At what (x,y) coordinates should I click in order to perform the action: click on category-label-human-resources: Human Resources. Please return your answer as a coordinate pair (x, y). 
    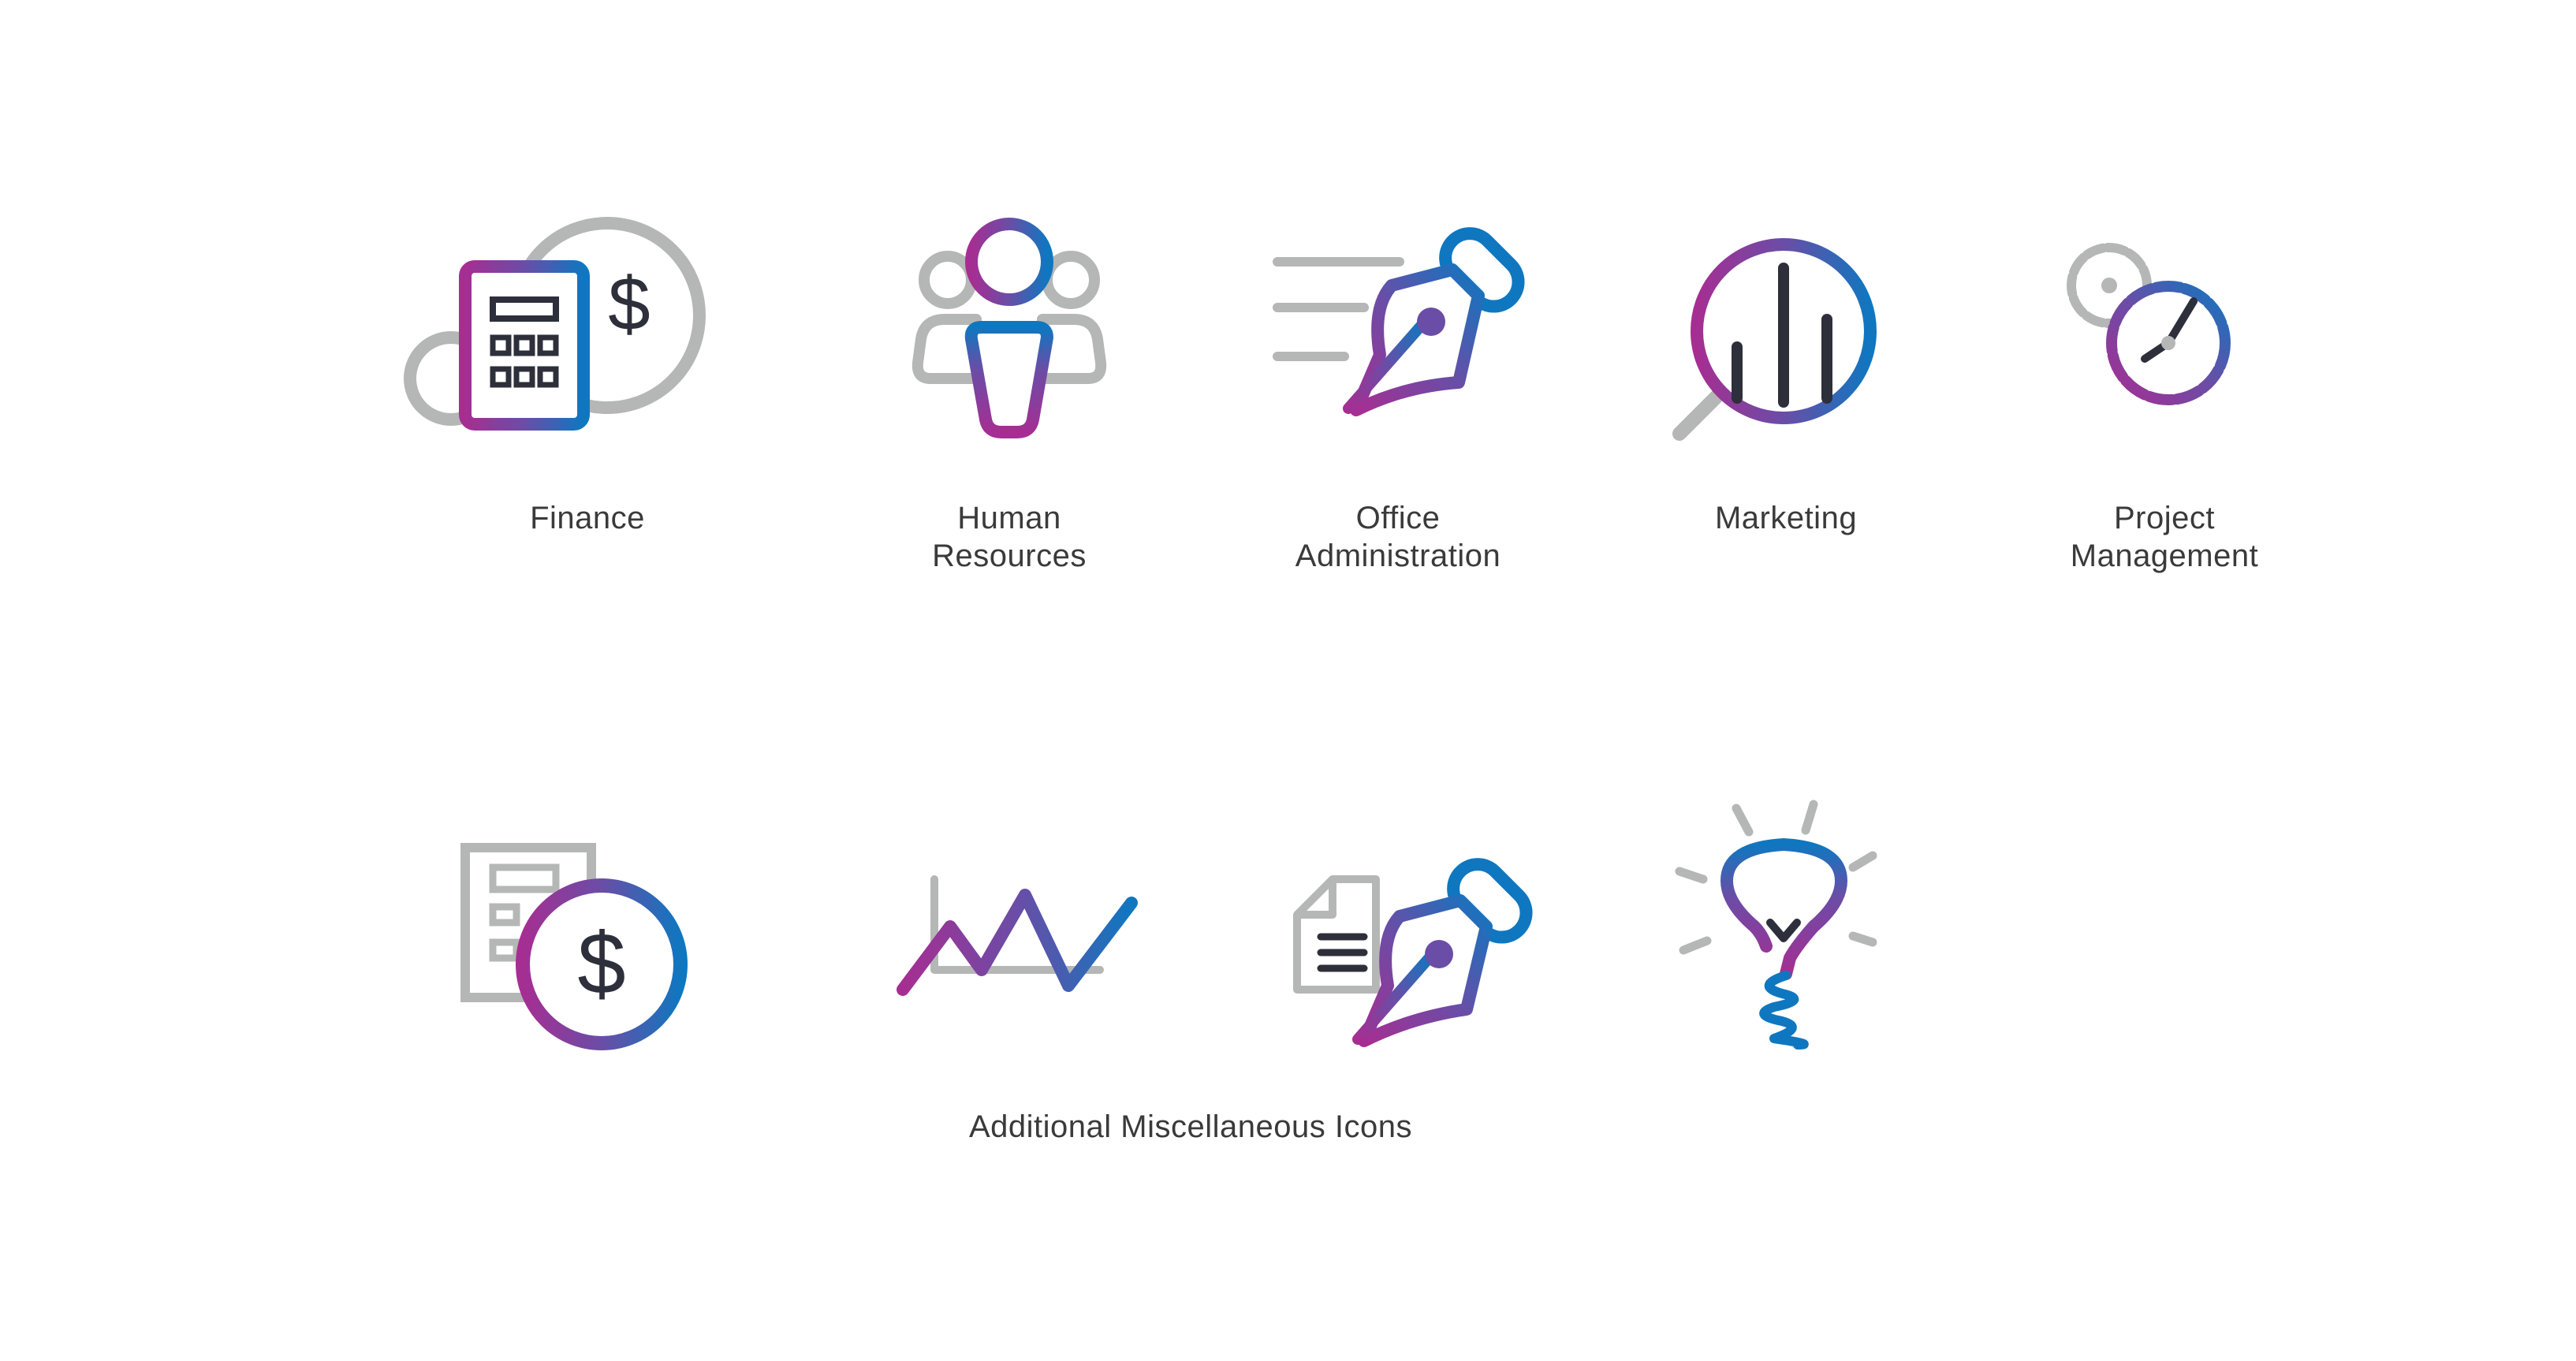
    Looking at the image, I should click on (1010, 537).